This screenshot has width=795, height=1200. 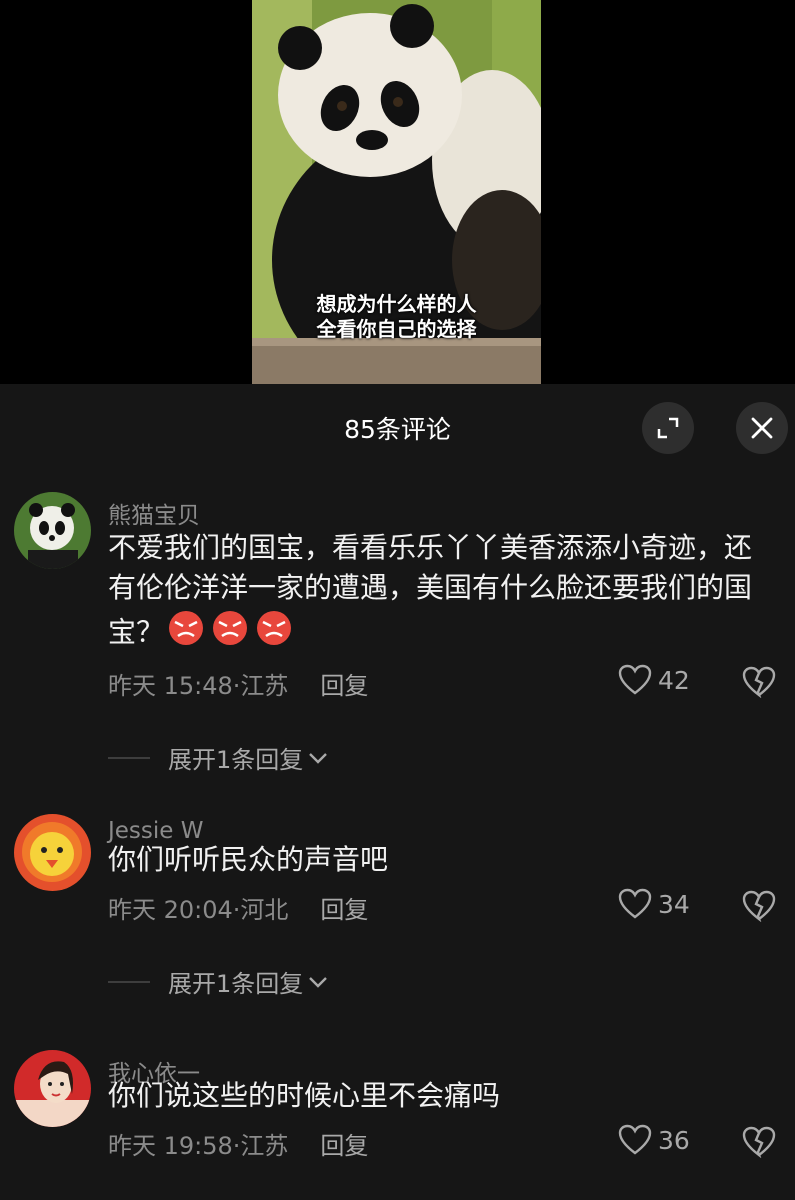 I want to click on panda-avatar-icon, so click(x=52, y=530).